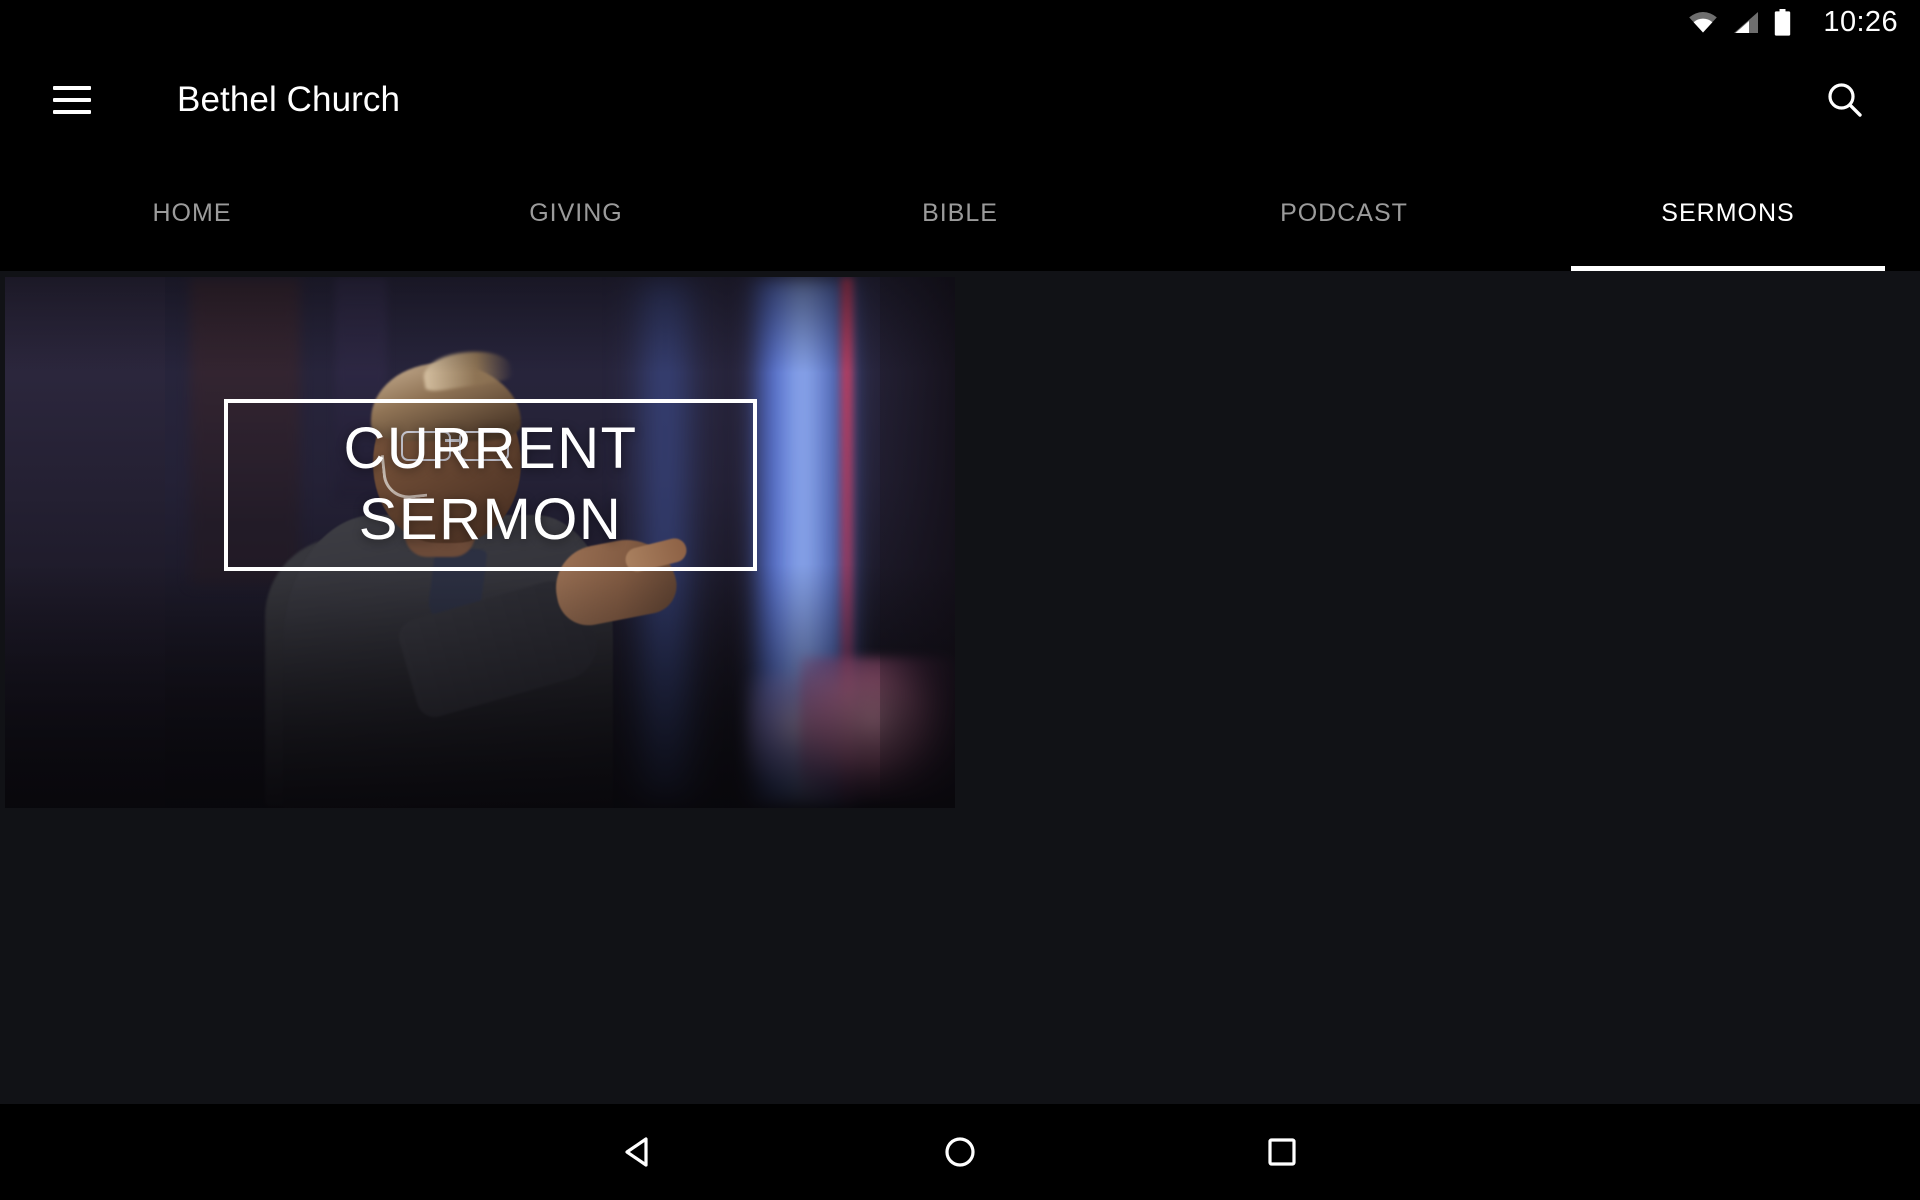  I want to click on back-button, so click(640, 1152).